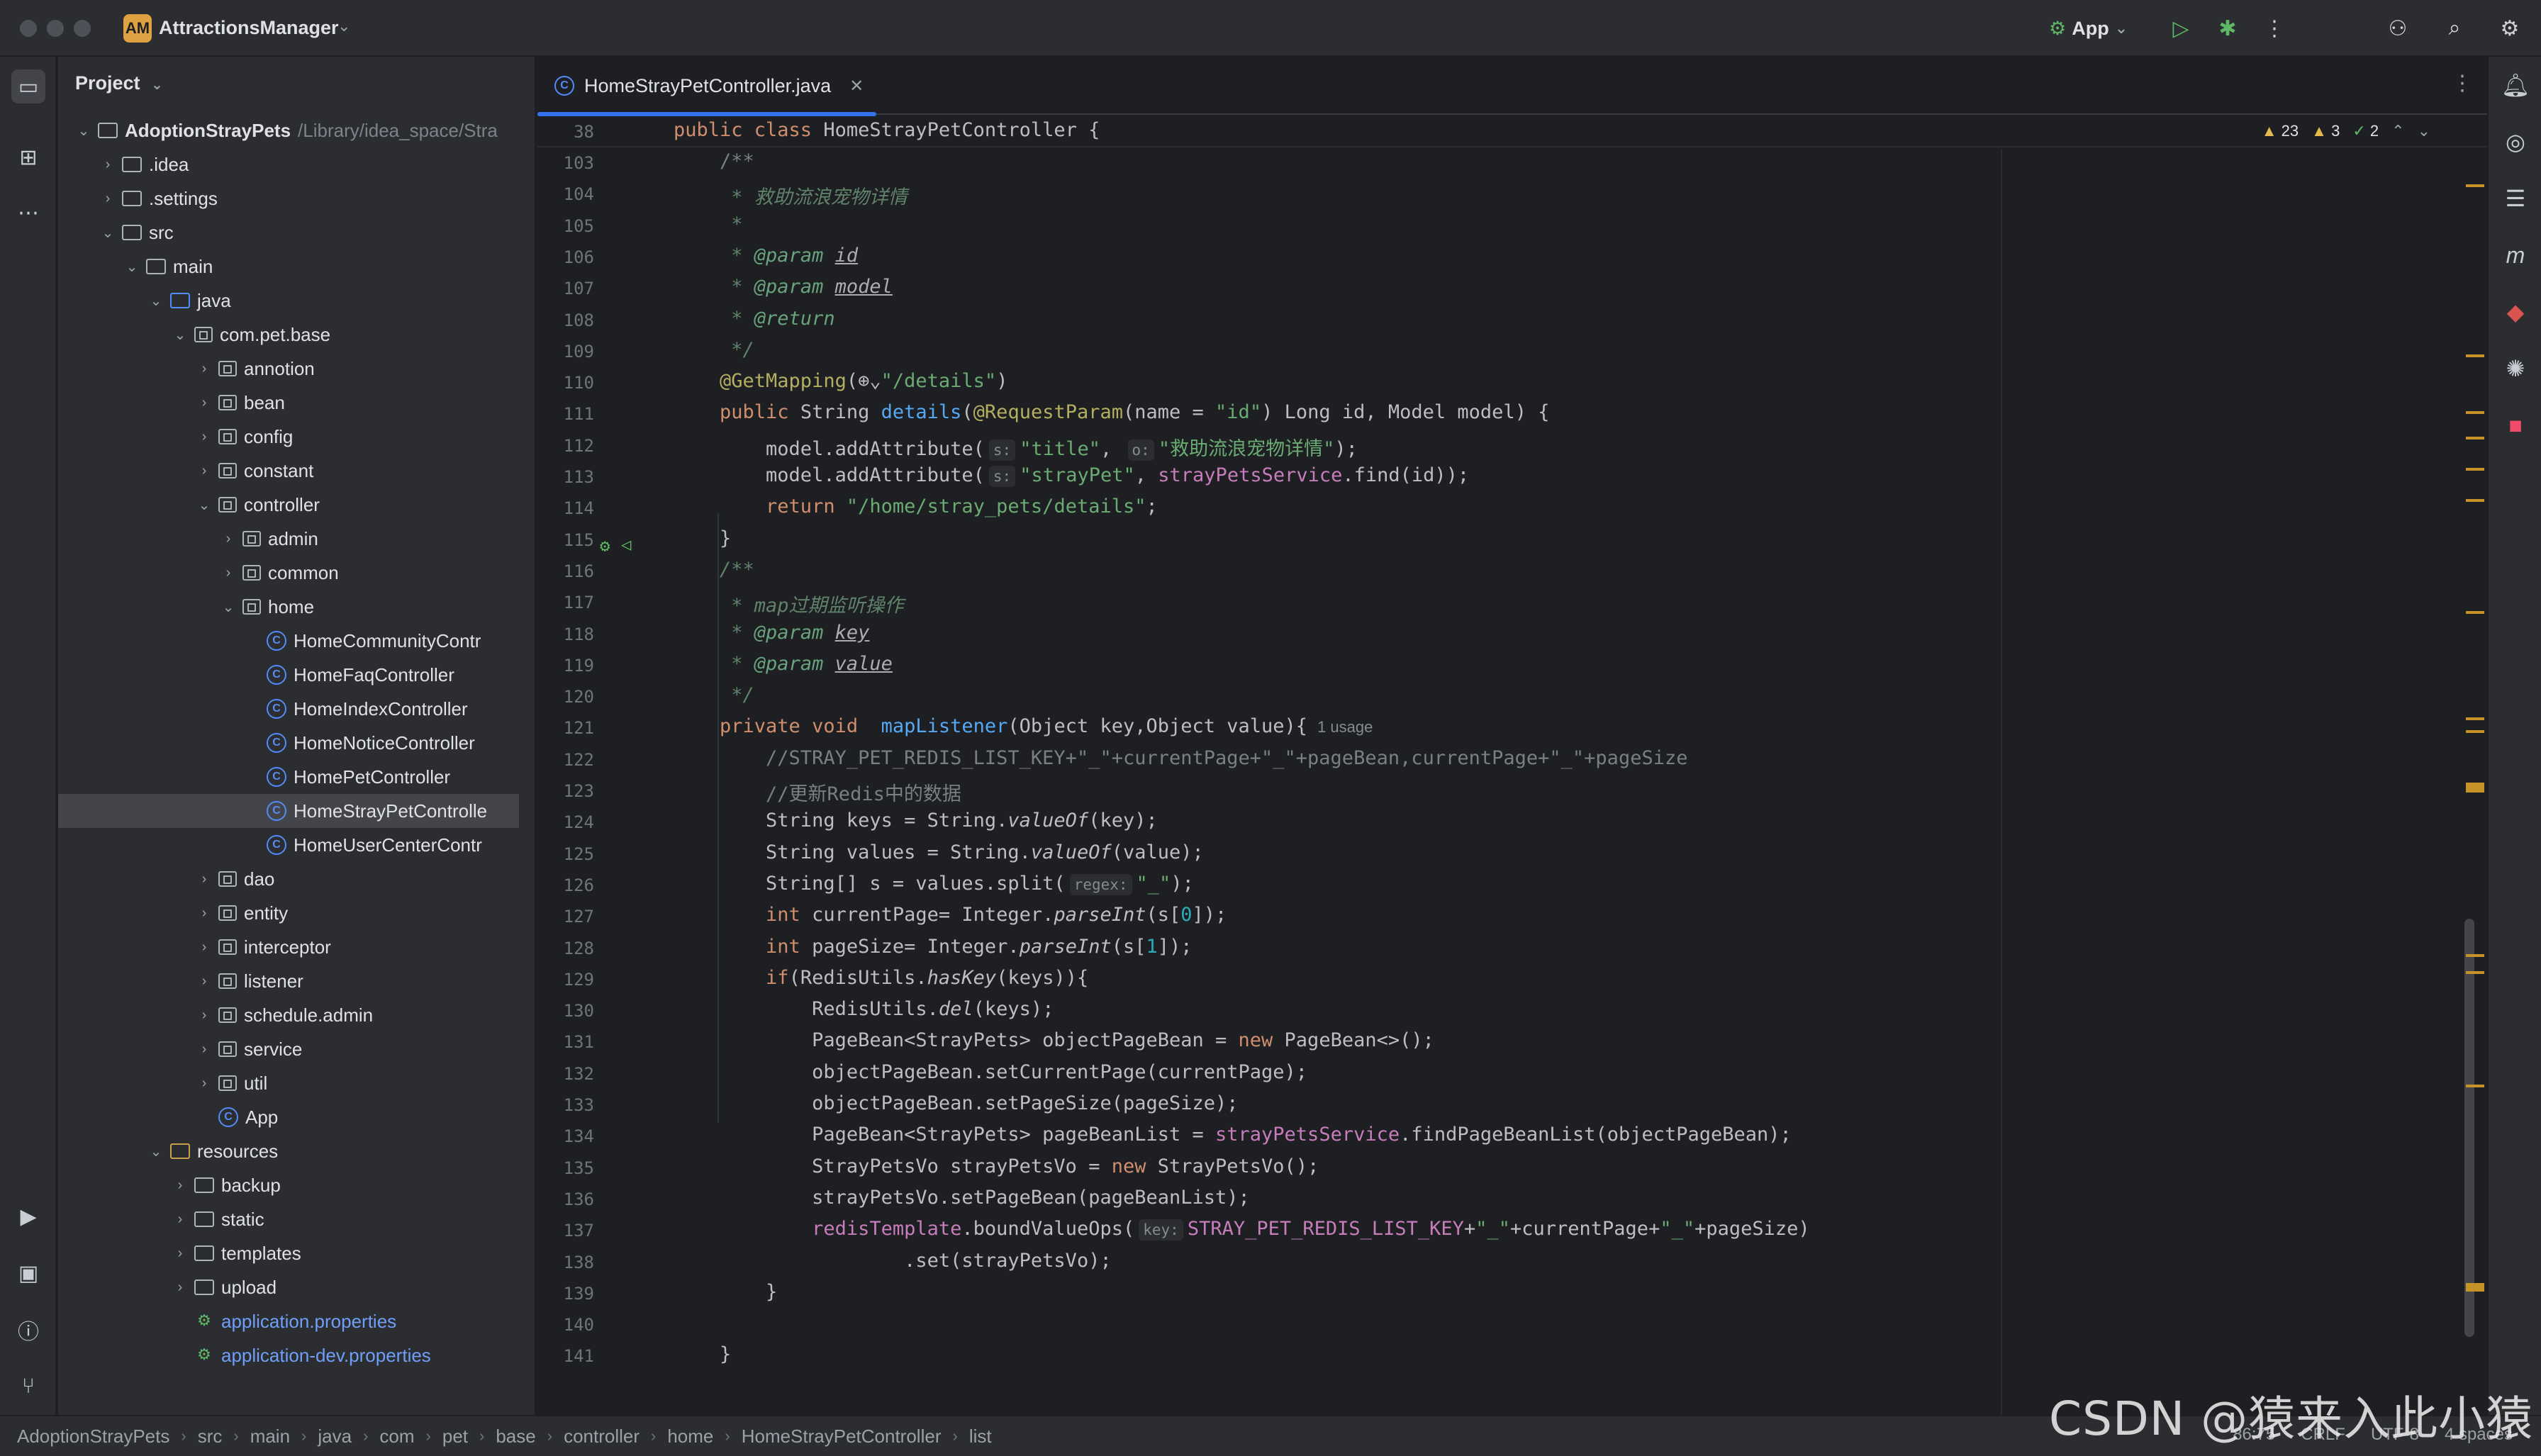 The height and width of the screenshot is (1456, 2541). Describe the element at coordinates (288, 879) in the screenshot. I see `tree-item: › dao` at that location.